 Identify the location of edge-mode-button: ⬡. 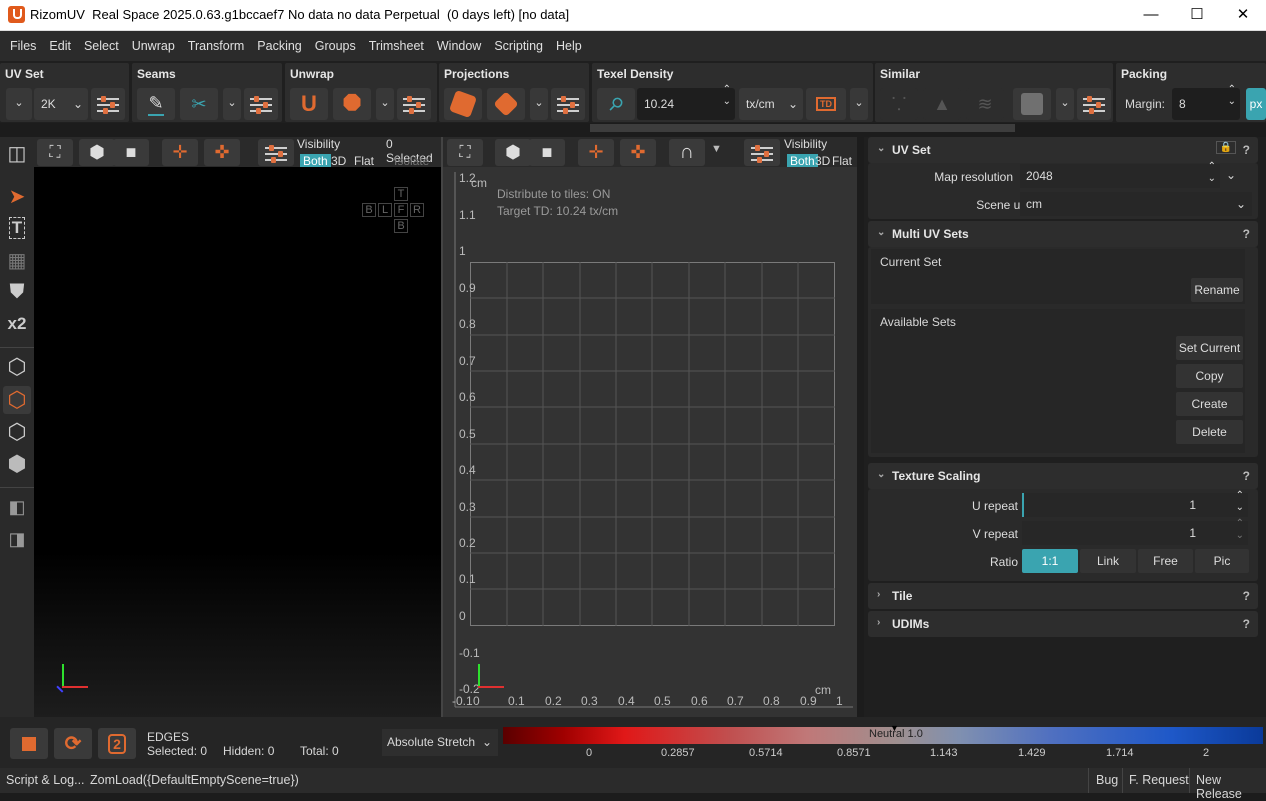
(17, 400).